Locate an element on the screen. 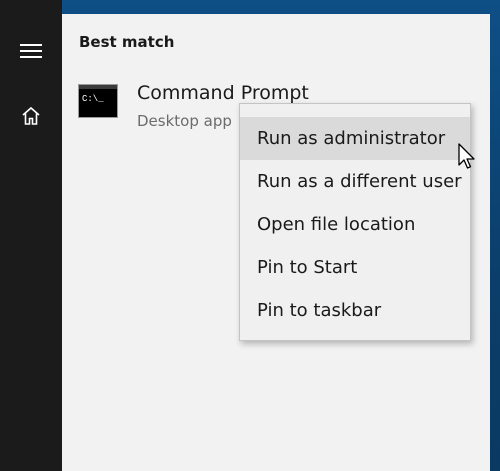 This screenshot has width=500, height=471. hamburger-icon is located at coordinates (31, 51).